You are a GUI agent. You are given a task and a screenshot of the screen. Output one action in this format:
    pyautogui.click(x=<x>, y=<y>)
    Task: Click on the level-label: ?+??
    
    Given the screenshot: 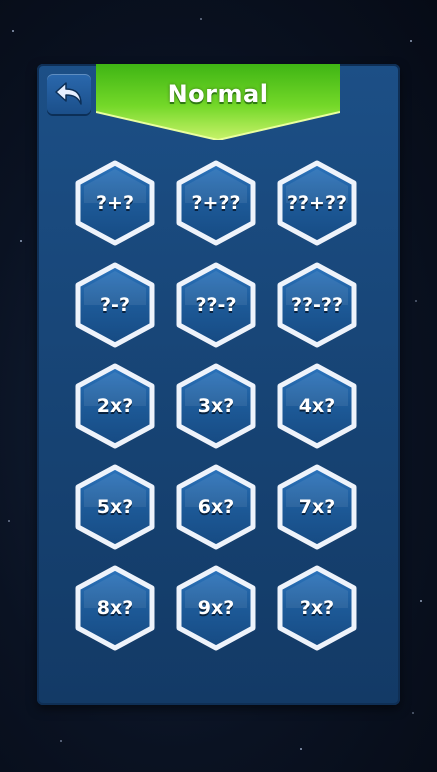 What is the action you would take?
    pyautogui.click(x=216, y=203)
    